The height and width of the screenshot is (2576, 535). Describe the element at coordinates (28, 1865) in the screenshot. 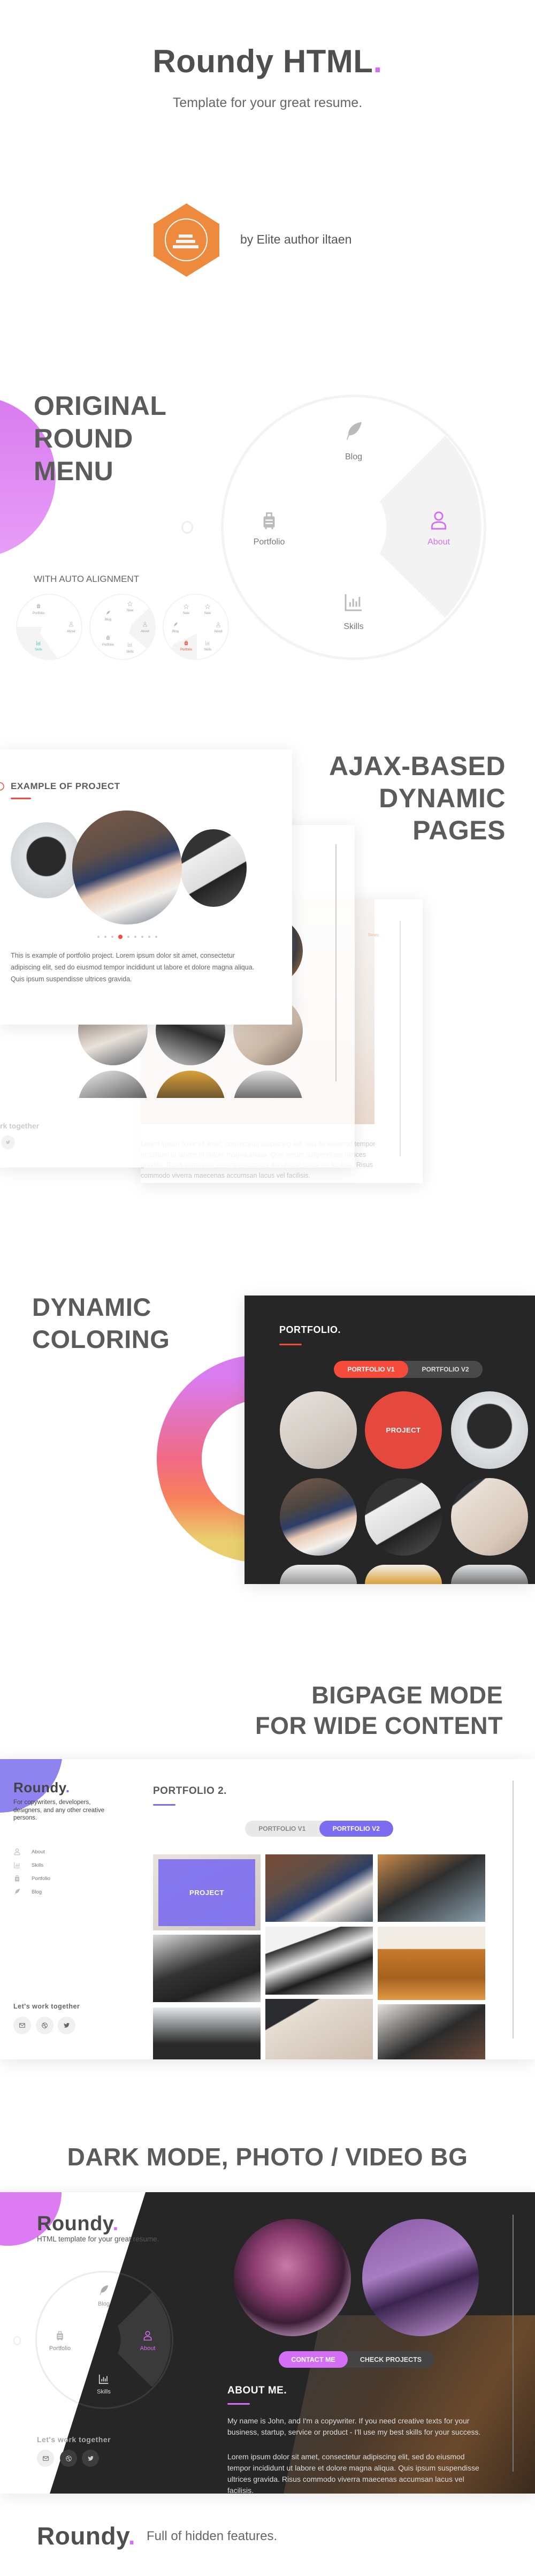

I see `sidebar-item-skills: Skills` at that location.